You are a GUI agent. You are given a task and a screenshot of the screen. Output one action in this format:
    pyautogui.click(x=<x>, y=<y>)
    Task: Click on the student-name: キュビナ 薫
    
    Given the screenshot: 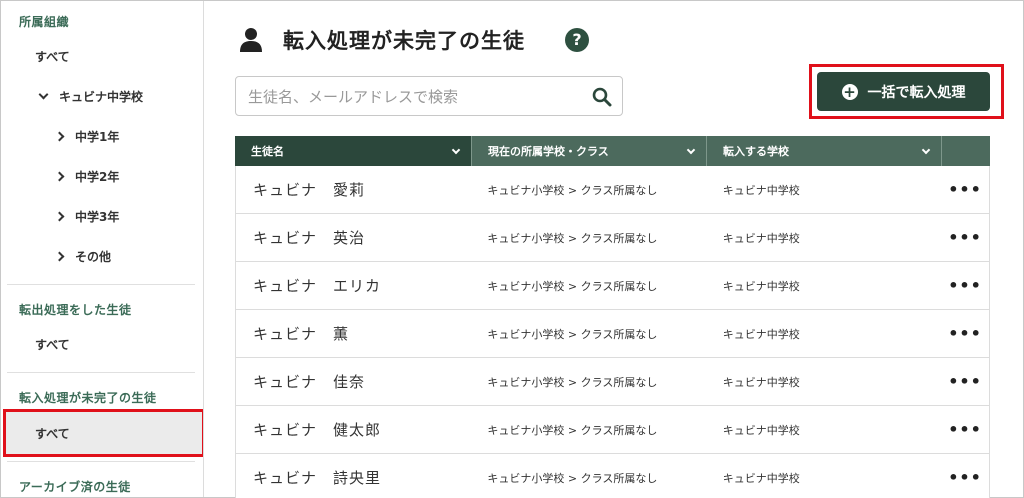 What is the action you would take?
    pyautogui.click(x=301, y=334)
    